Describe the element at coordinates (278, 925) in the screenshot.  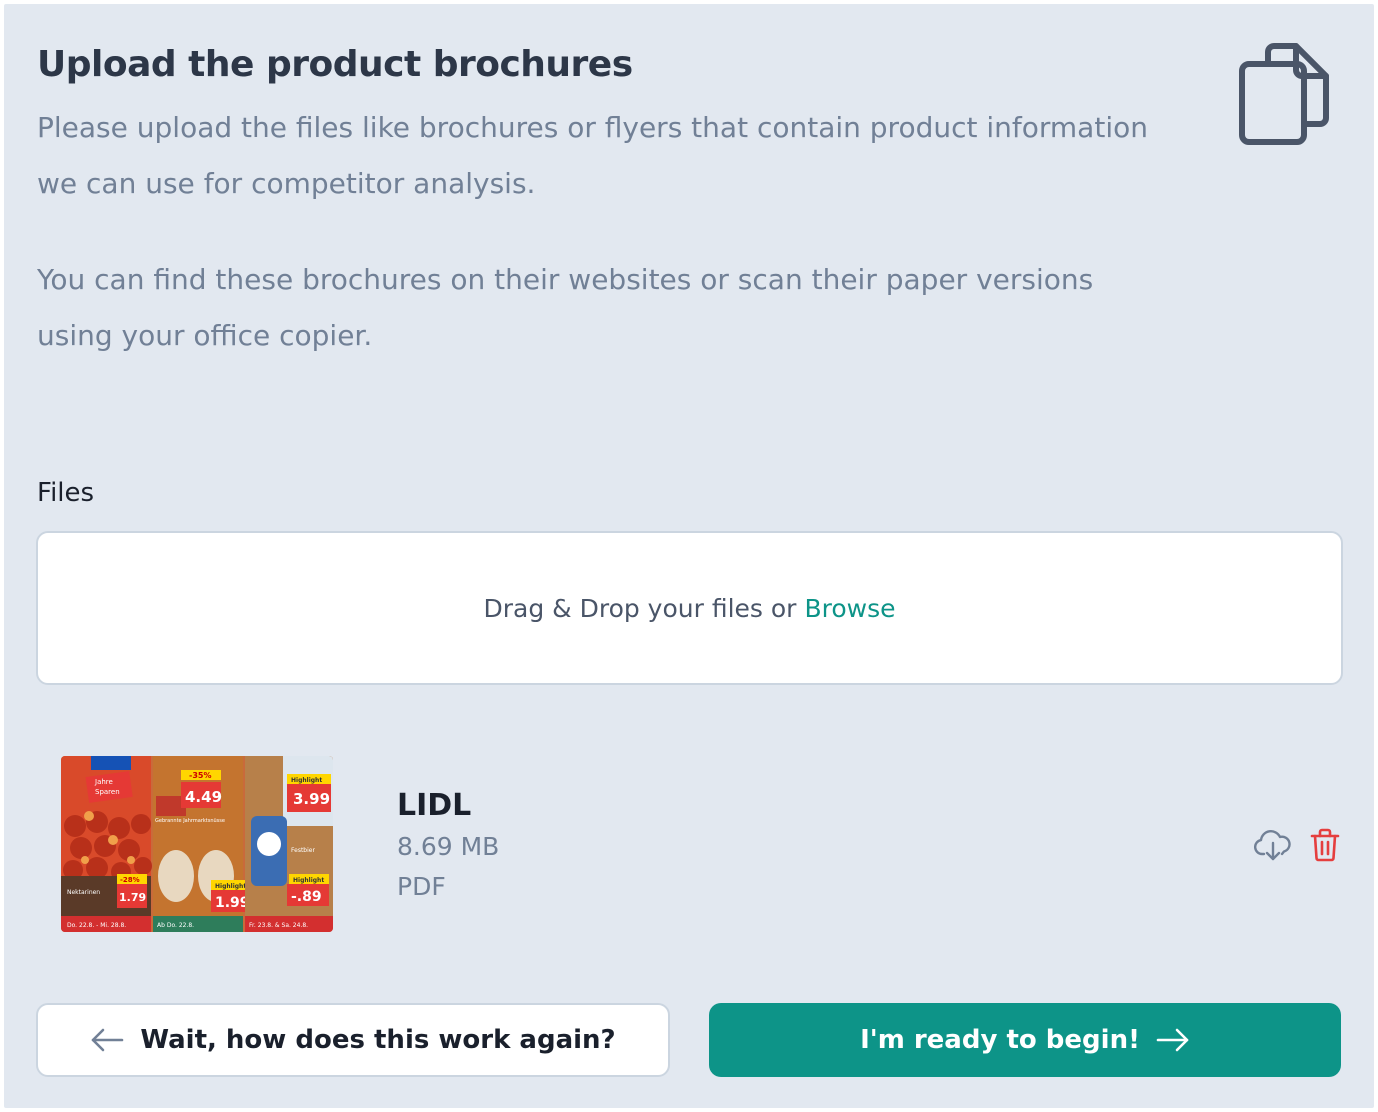
I see `thumb-foot-3: Fr. 23.8. & Sa. 24.8.` at that location.